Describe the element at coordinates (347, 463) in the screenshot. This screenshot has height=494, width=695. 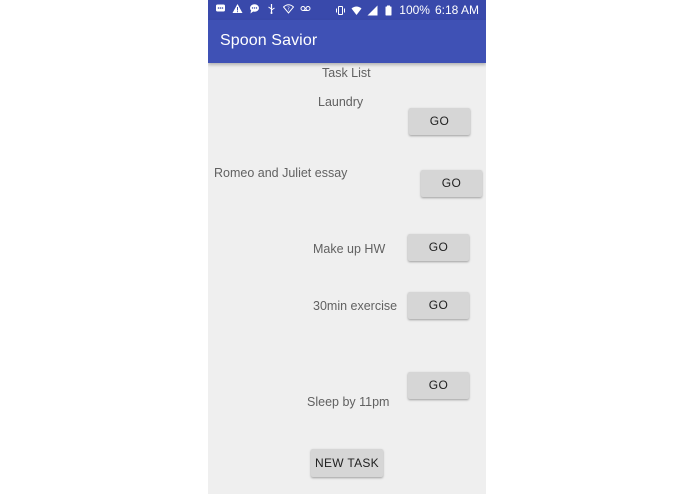
I see `new-task-button: NEW TASK` at that location.